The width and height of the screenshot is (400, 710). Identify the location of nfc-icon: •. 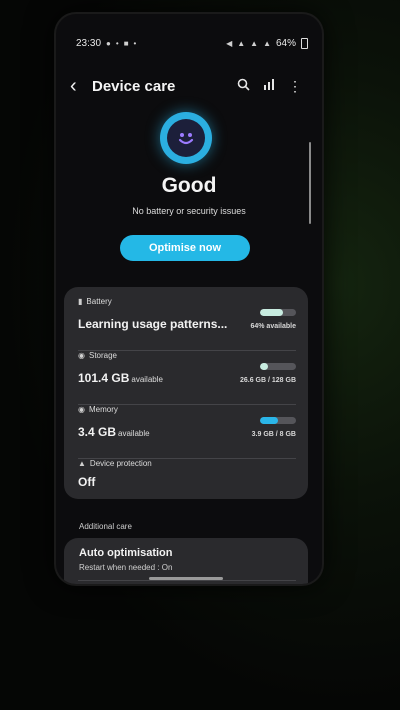
(117, 43).